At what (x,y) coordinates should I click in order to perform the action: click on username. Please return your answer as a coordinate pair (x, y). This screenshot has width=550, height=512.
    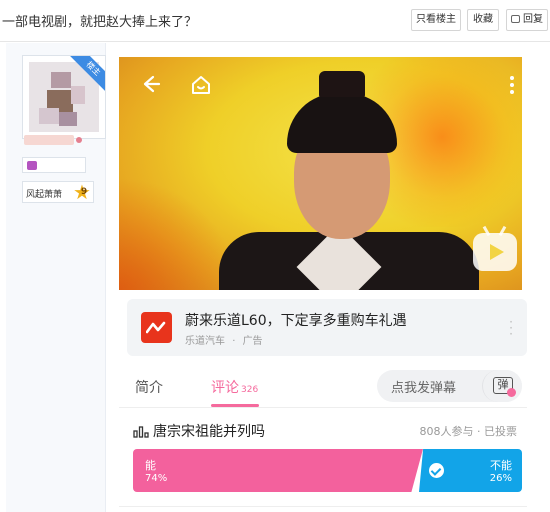
    Looking at the image, I should click on (53, 140).